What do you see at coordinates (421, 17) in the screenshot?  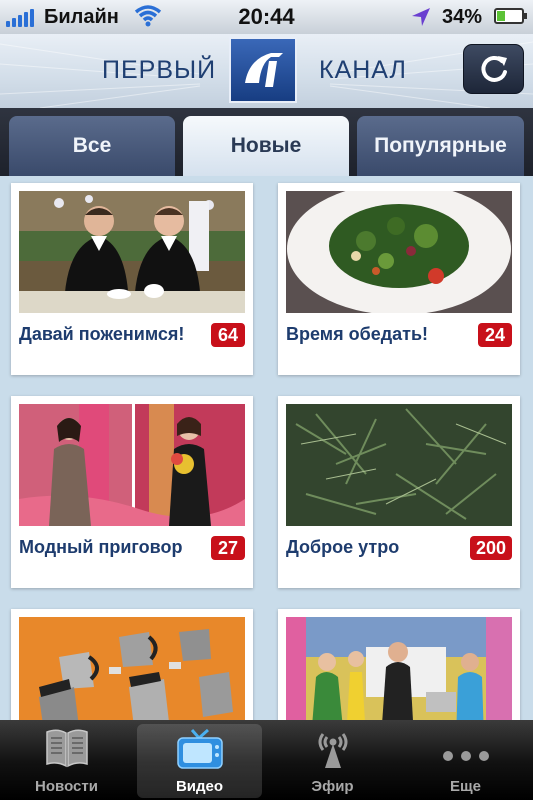 I see `location-arrow-icon` at bounding box center [421, 17].